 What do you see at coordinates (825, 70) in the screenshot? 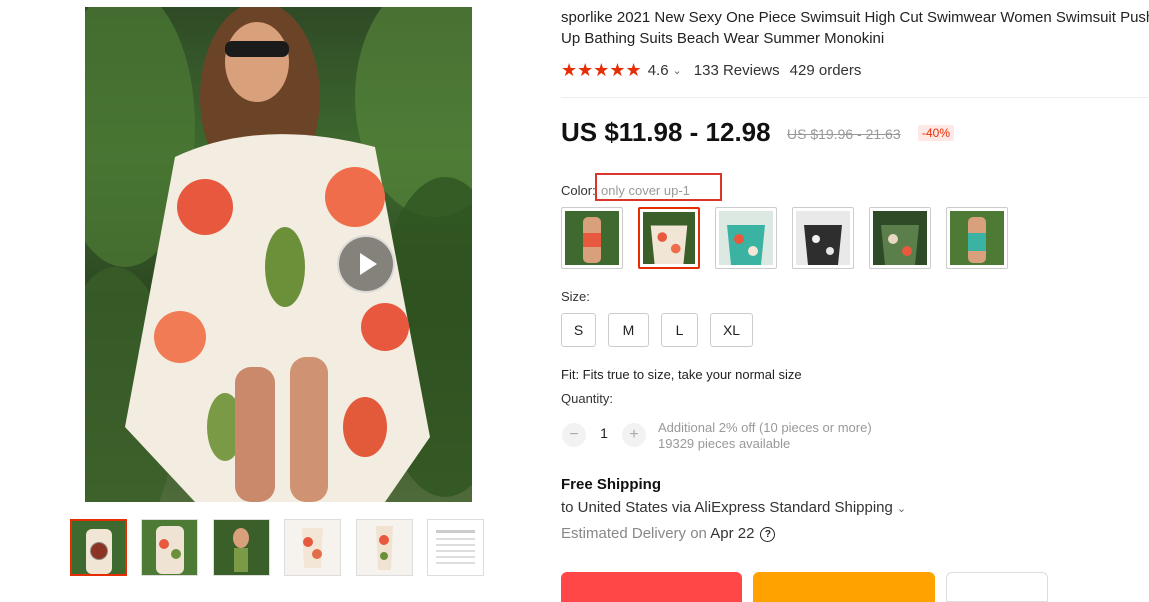
I see `orders-count: 429 orders` at bounding box center [825, 70].